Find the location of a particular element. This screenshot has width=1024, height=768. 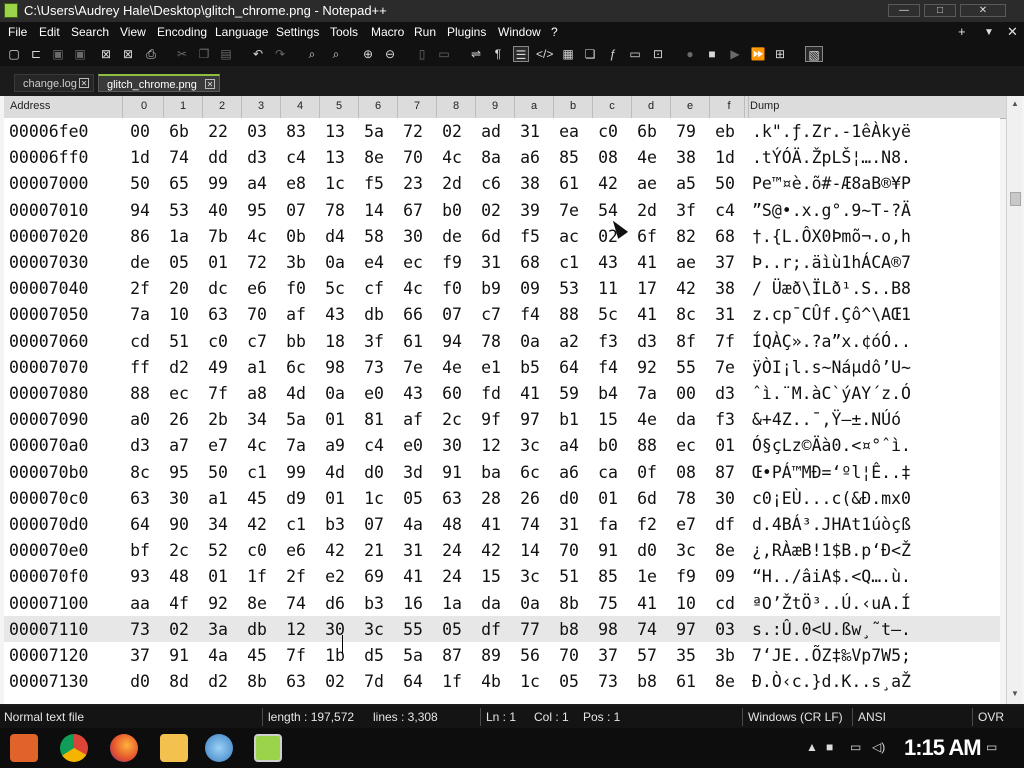

byte-cell: 5a is located at coordinates (413, 655).